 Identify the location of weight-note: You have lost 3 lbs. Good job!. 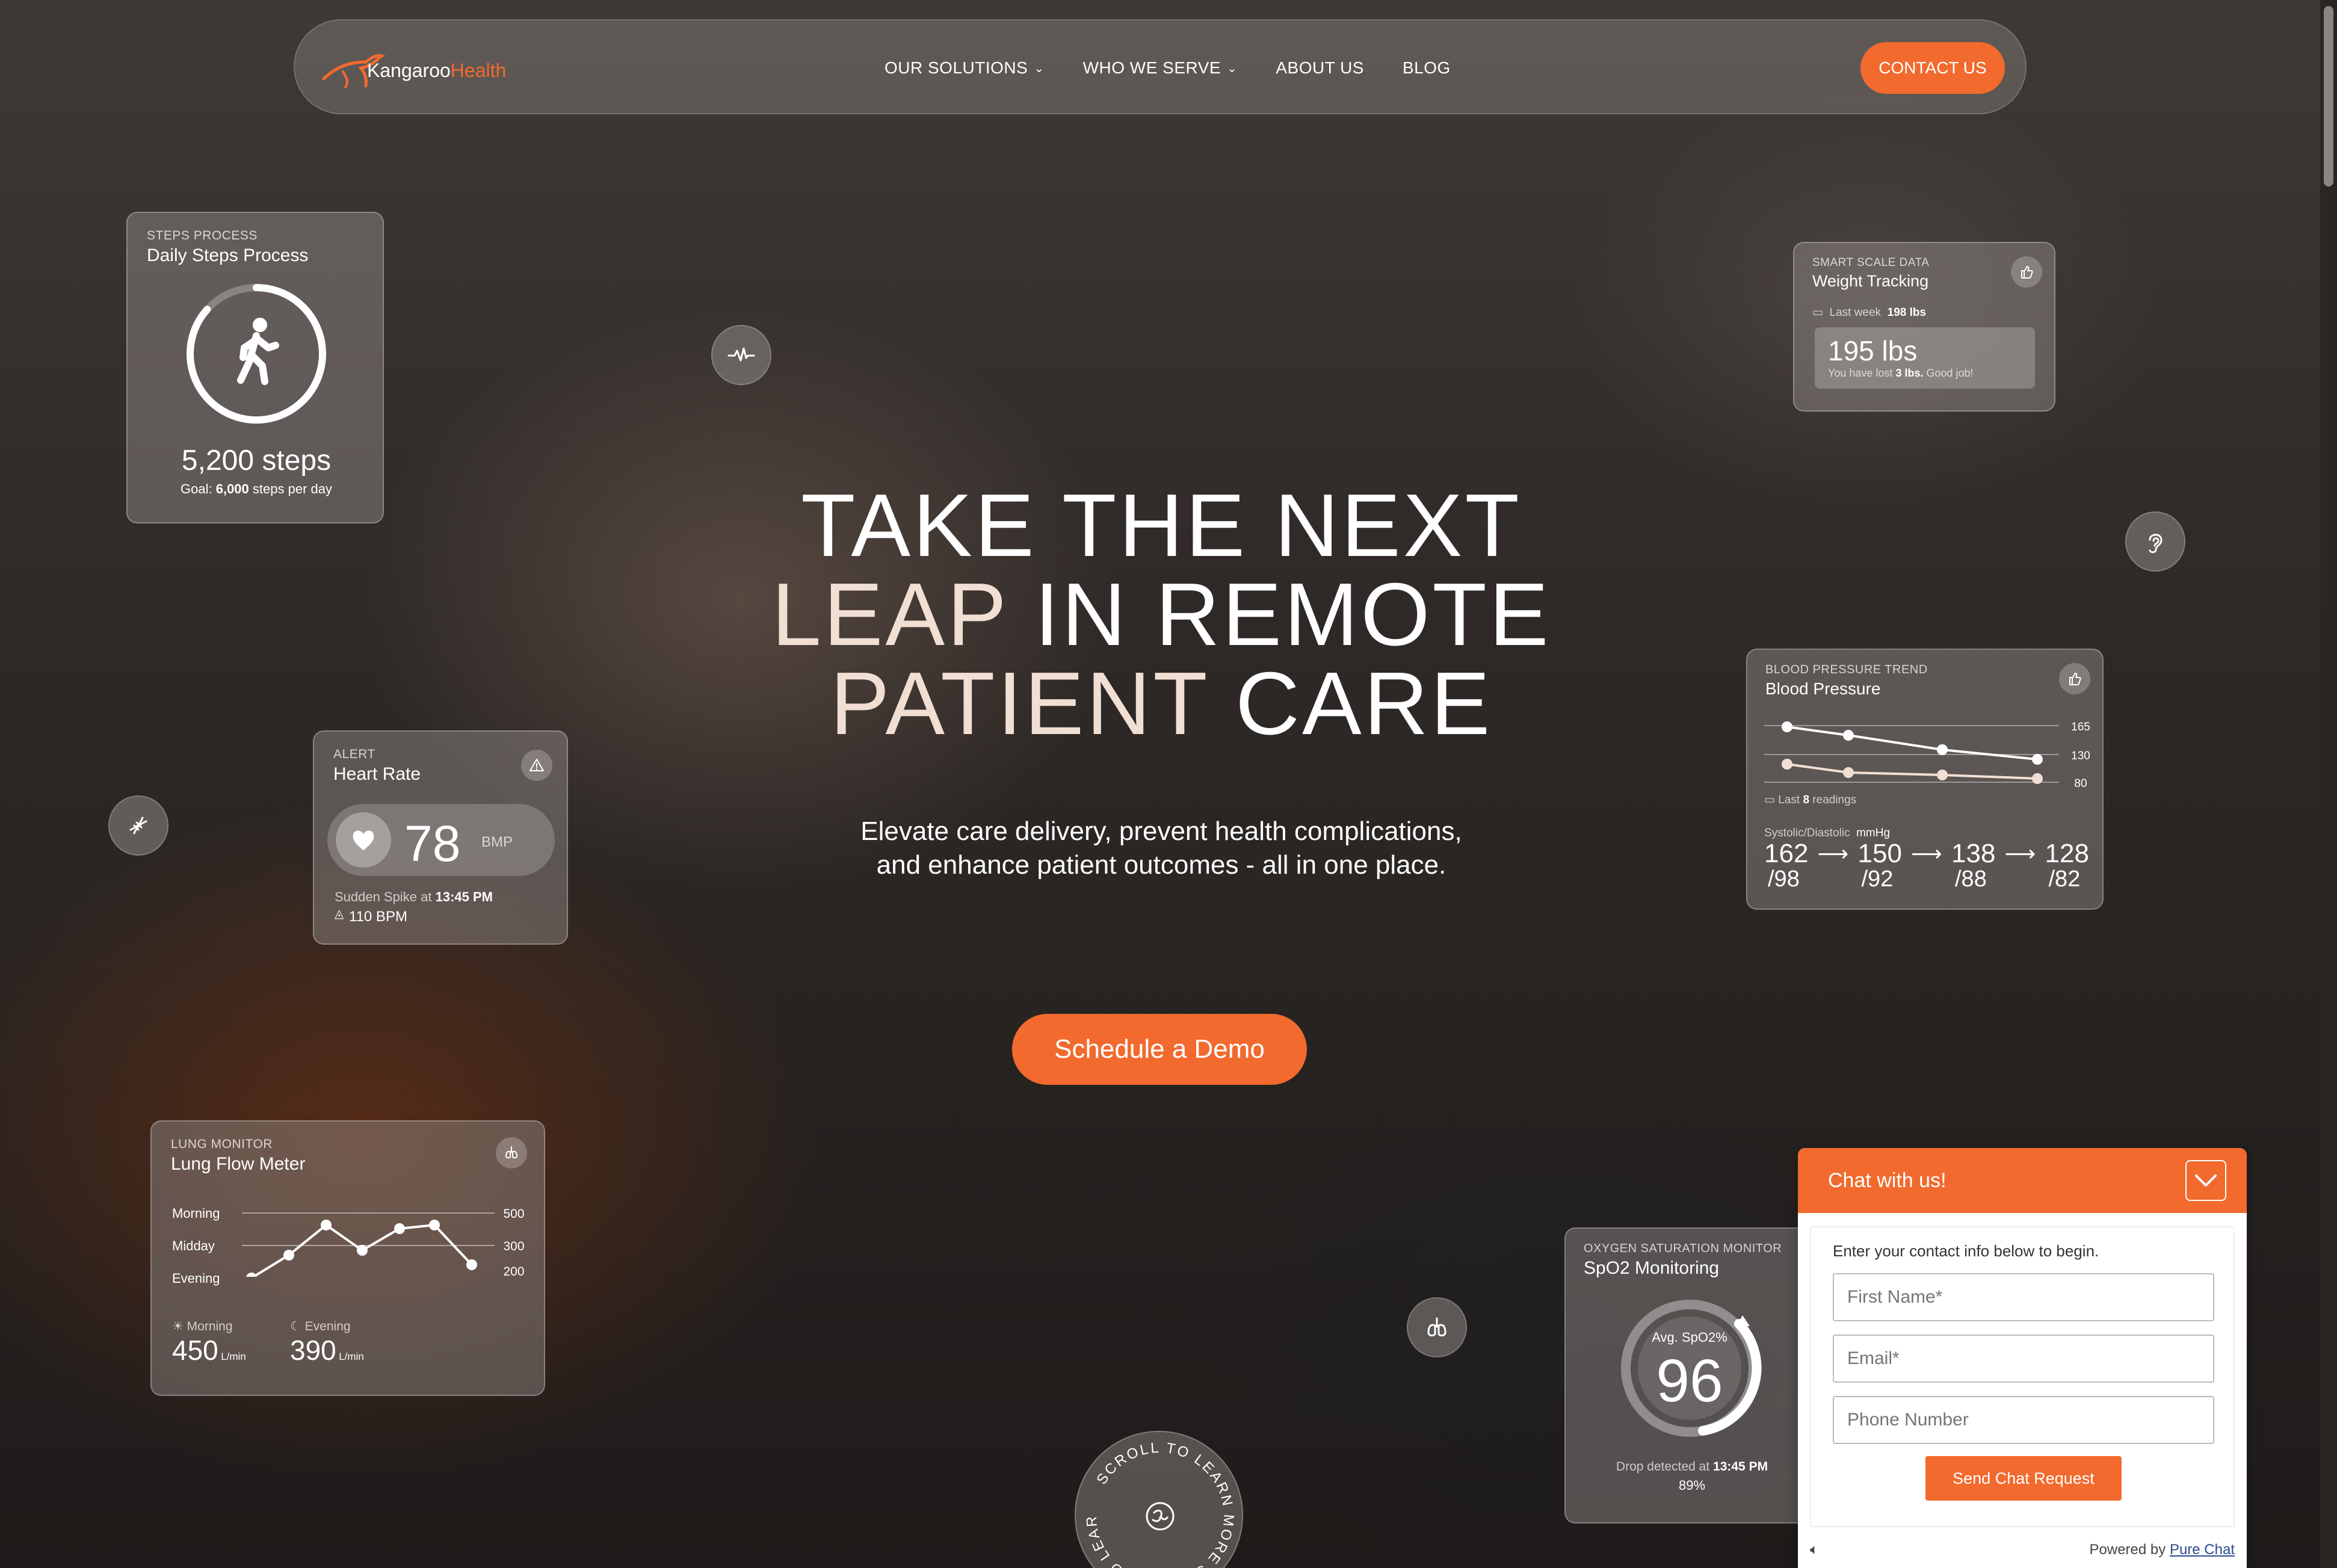
(1901, 373).